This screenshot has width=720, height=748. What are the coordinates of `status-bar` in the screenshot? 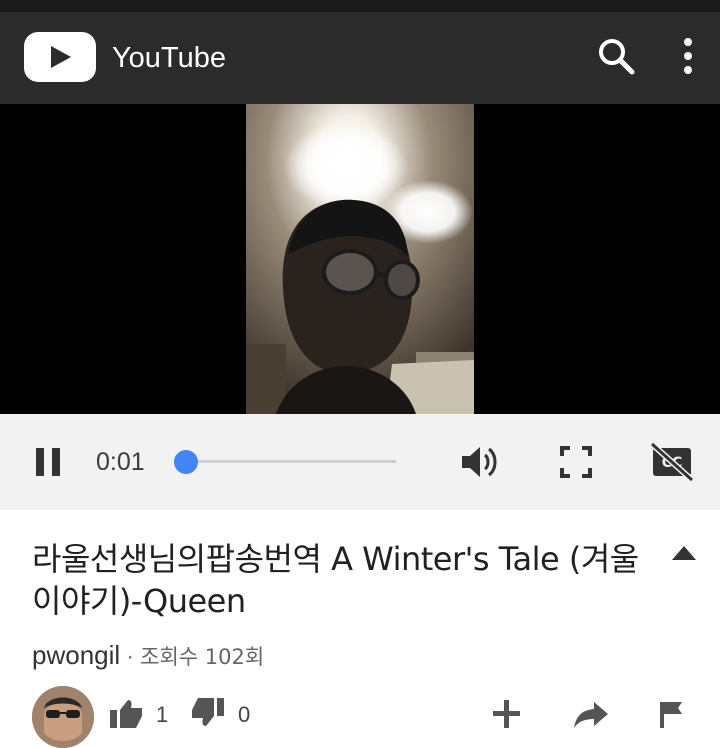 It's located at (360, 6).